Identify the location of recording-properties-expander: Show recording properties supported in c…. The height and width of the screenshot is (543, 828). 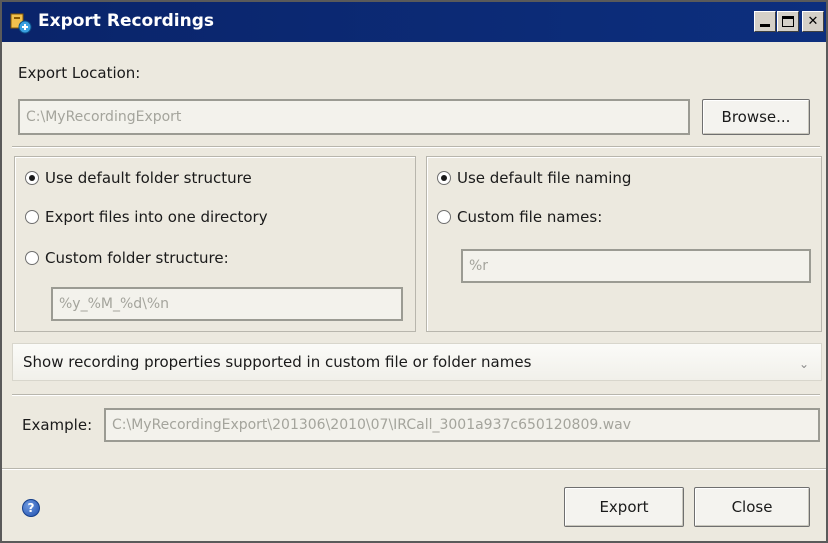
(417, 362).